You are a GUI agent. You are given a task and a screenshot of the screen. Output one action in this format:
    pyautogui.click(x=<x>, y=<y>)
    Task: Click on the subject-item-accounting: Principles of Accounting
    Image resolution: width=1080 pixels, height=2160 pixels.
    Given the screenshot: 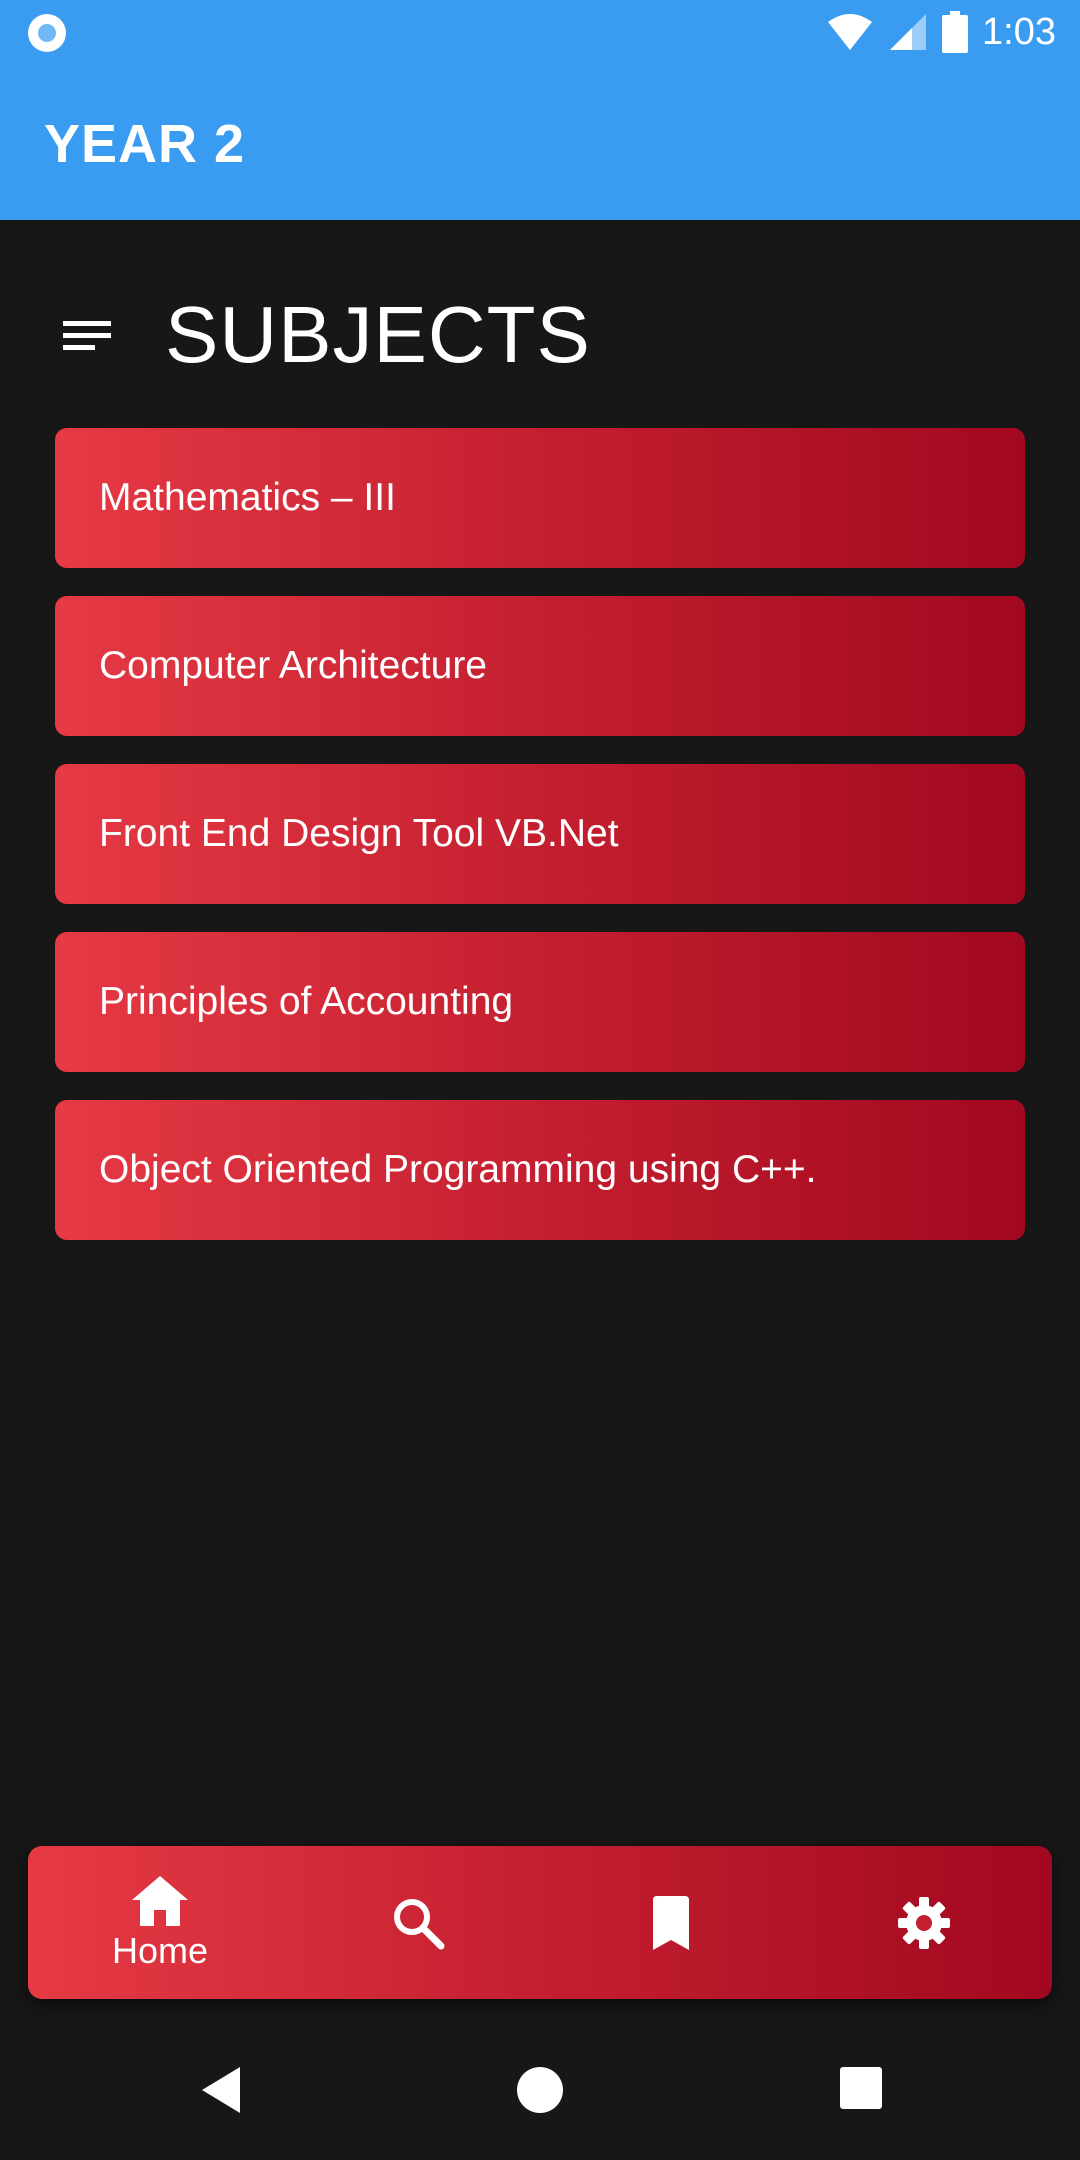 What is the action you would take?
    pyautogui.click(x=540, y=1002)
    